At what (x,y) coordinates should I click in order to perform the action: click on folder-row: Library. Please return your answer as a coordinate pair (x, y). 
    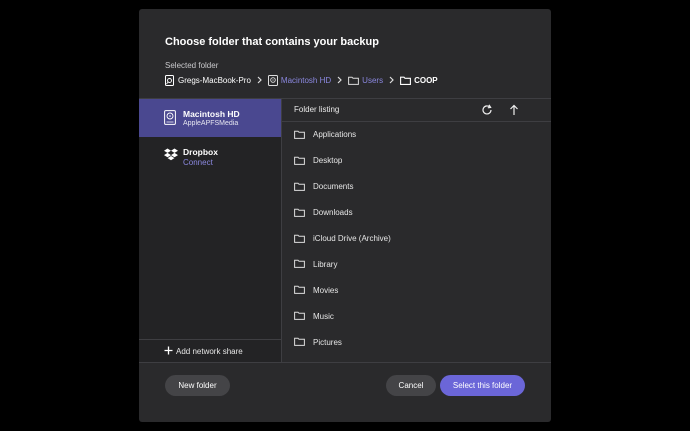
    Looking at the image, I should click on (416, 264).